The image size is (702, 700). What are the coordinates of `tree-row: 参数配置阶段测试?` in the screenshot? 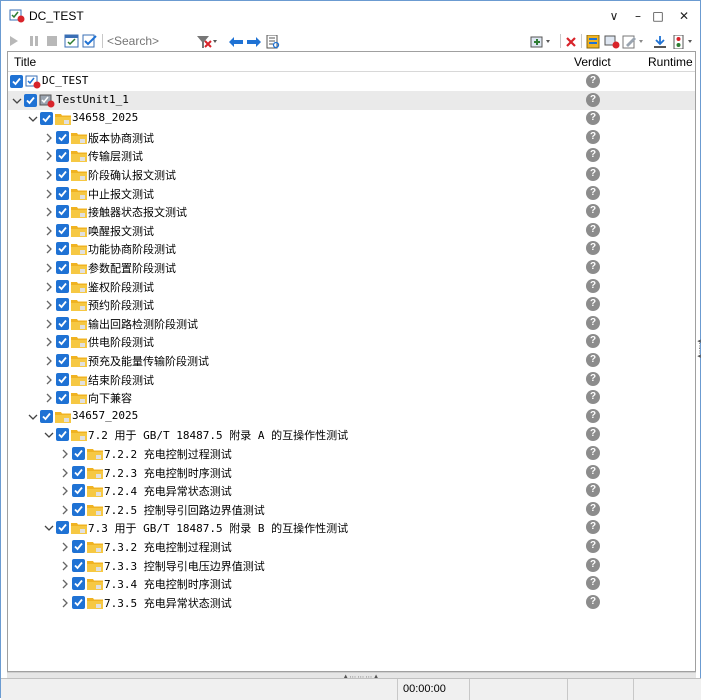 It's located at (351, 267).